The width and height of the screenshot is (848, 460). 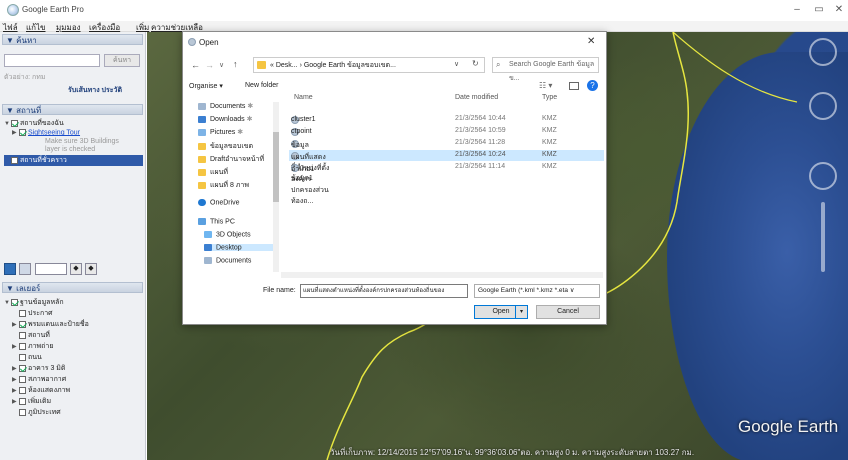 I want to click on file-row-amphoe1: อำเภอ1 21/3/2564 11:14 KMZ, so click(x=446, y=167).